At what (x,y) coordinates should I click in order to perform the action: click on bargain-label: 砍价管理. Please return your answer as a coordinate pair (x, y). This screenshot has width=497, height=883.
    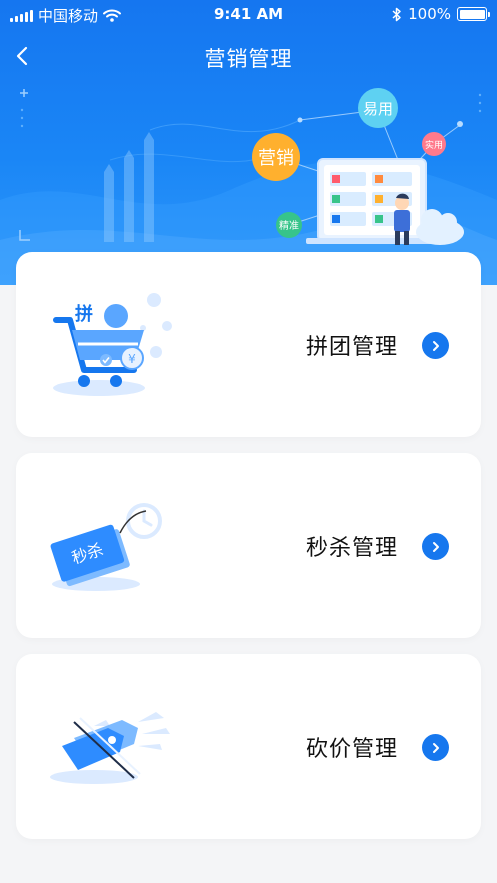
    Looking at the image, I should click on (352, 749).